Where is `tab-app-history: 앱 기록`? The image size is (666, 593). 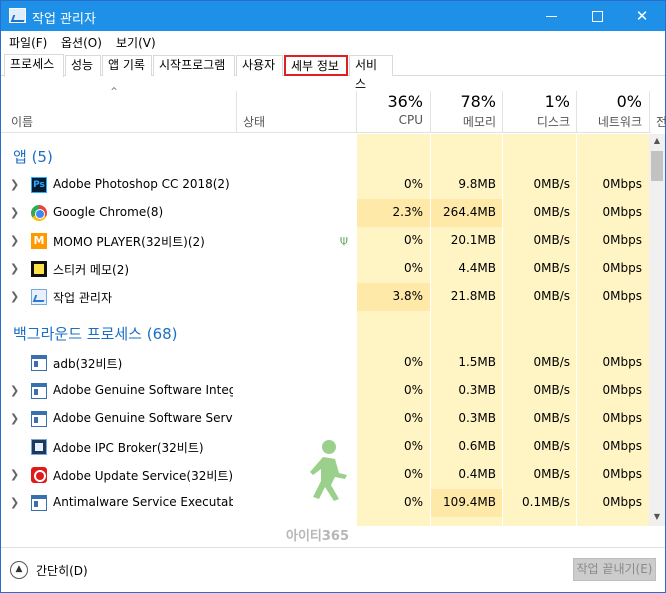
tab-app-history: 앱 기록 is located at coordinates (127, 65).